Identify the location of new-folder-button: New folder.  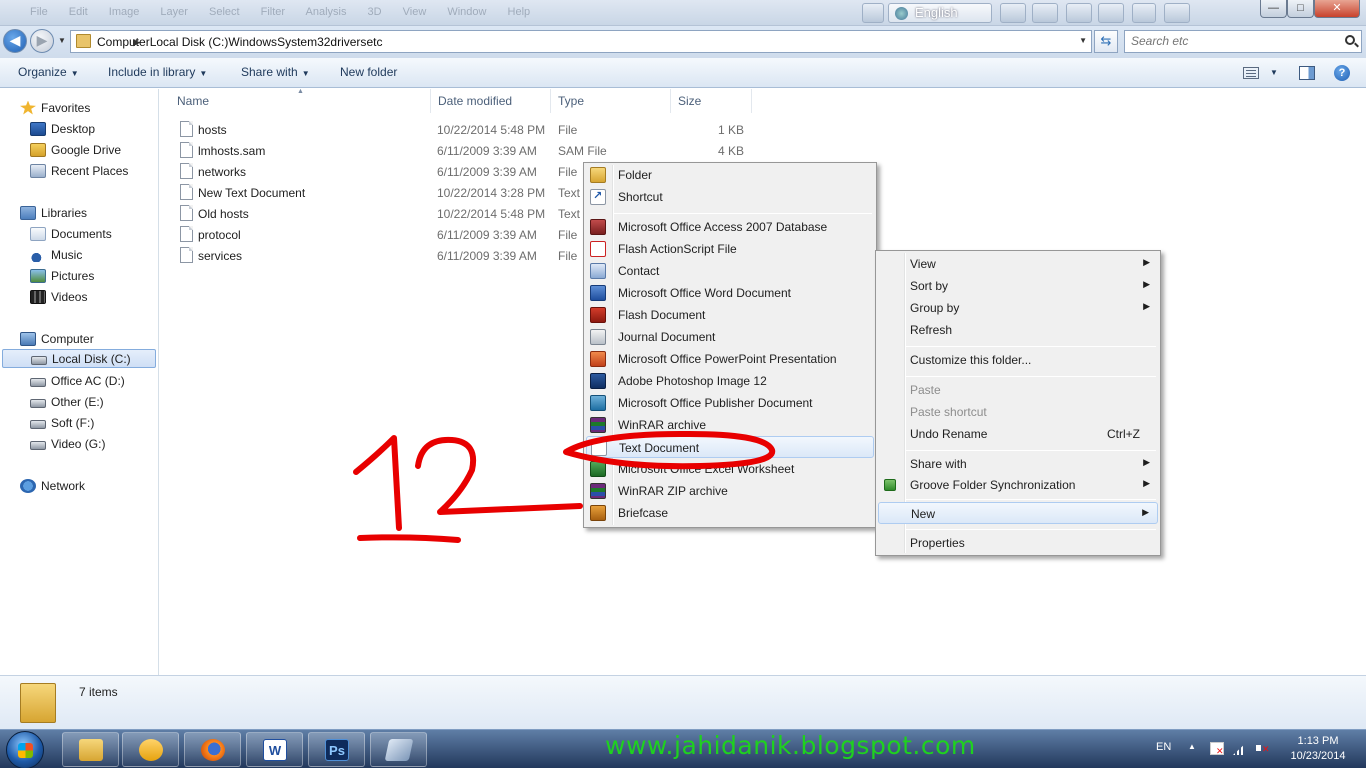
(368, 72).